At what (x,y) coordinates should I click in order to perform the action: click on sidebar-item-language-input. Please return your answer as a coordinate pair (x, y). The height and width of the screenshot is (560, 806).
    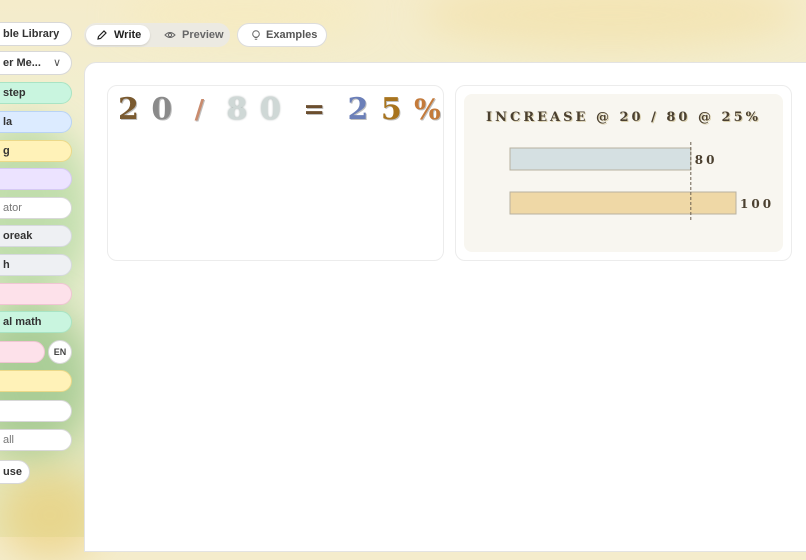
    Looking at the image, I should click on (22, 352).